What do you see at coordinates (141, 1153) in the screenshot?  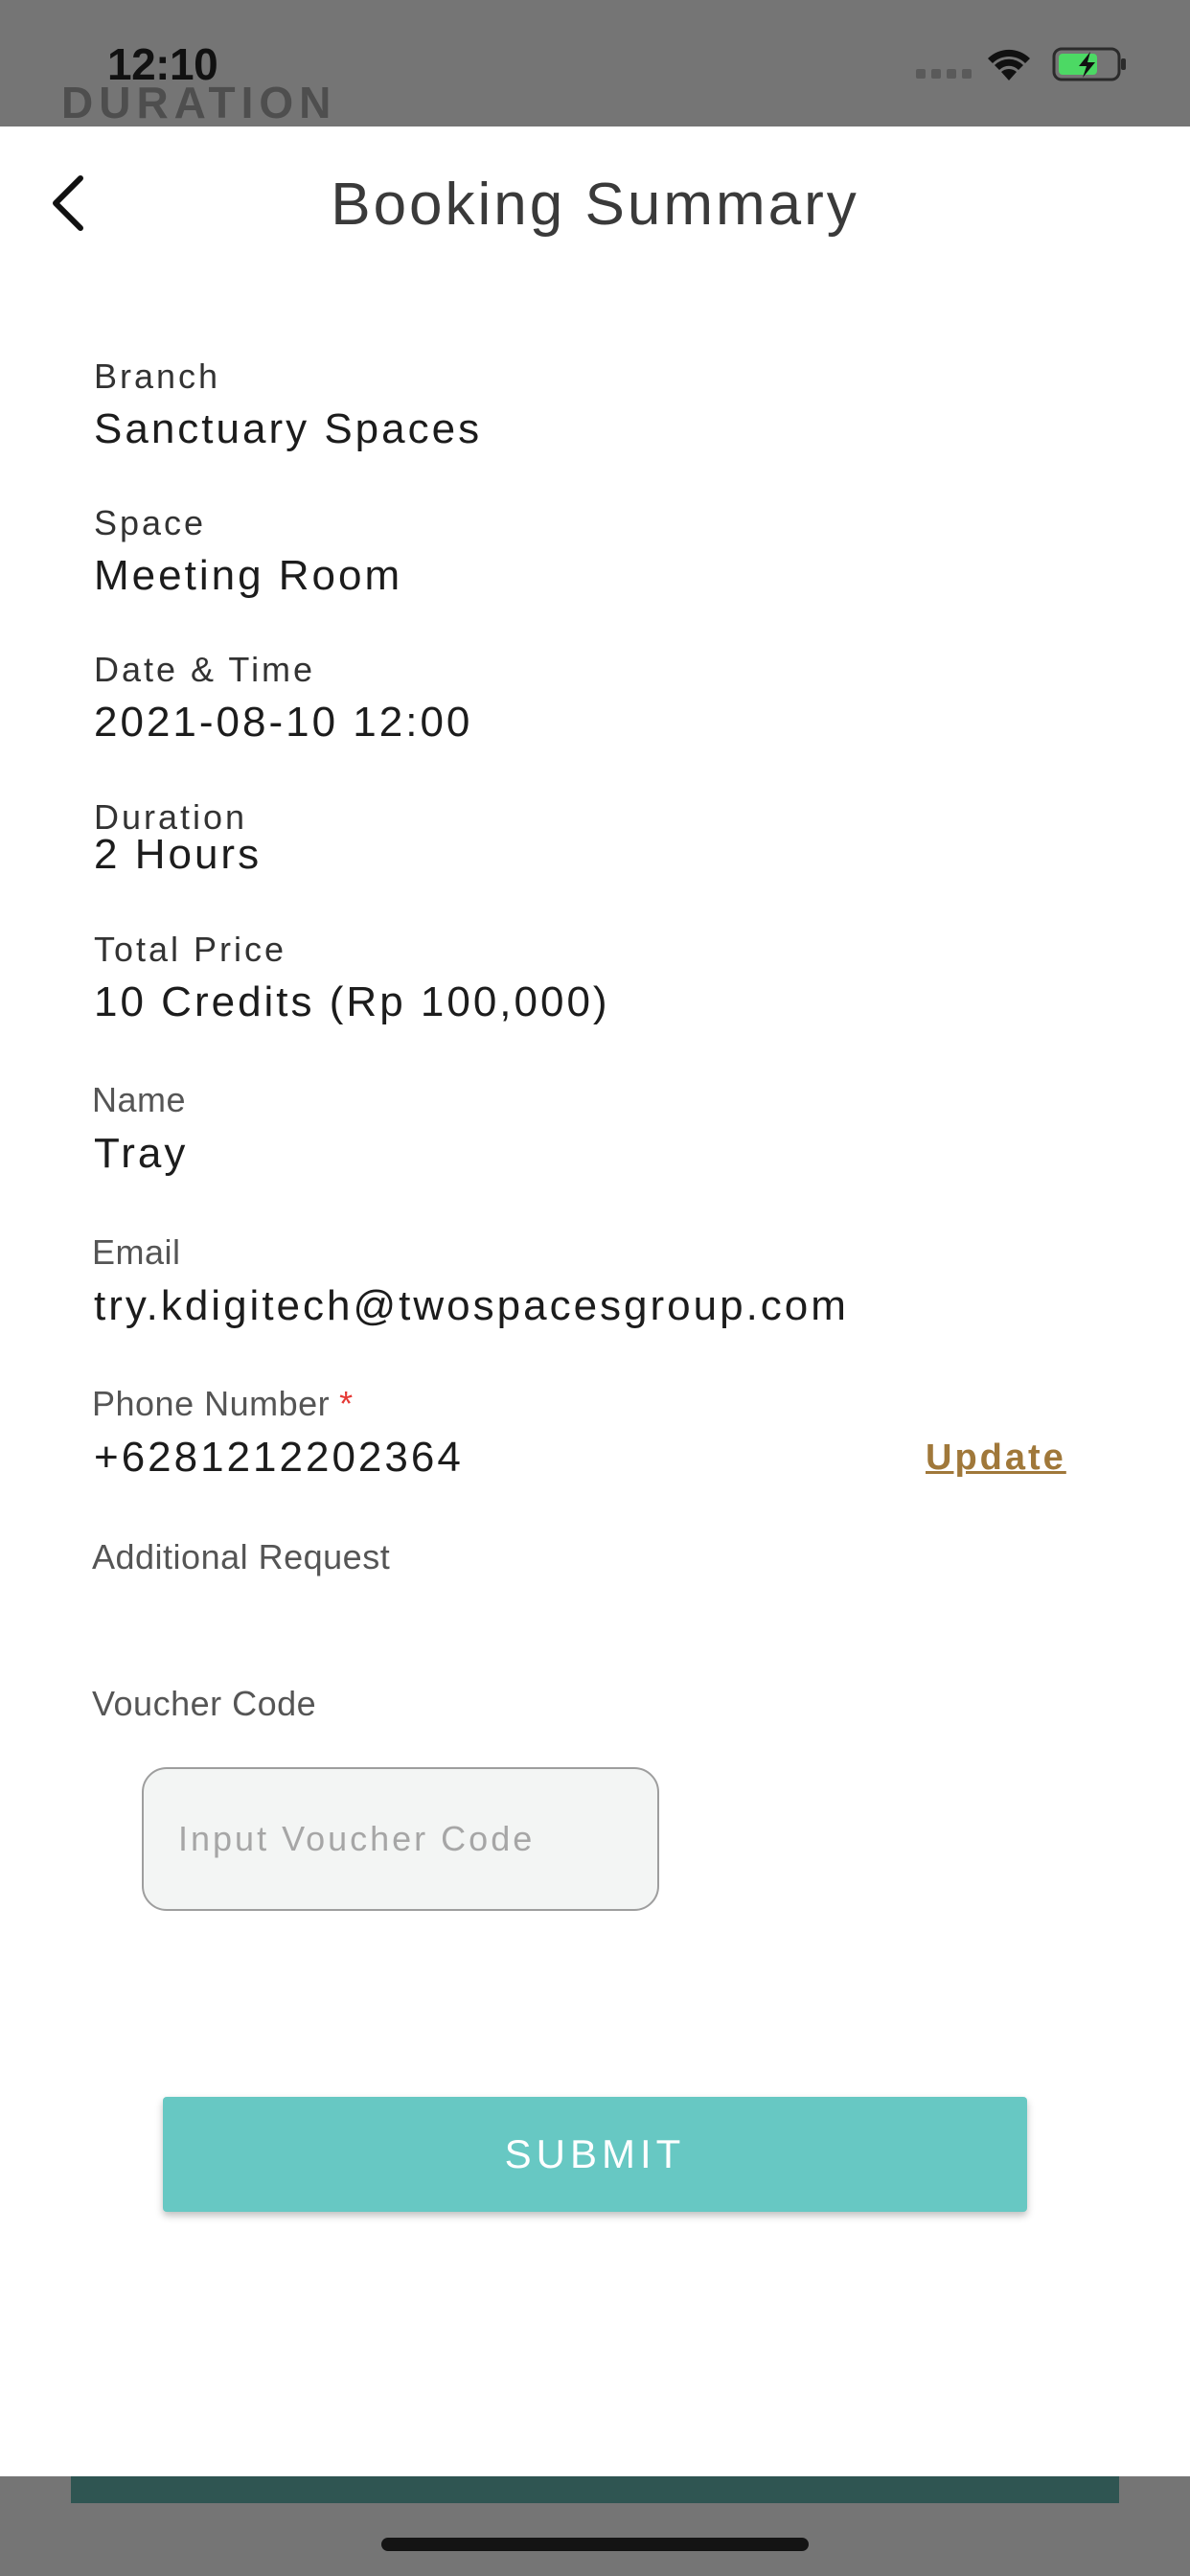 I see `name-value: Tray` at bounding box center [141, 1153].